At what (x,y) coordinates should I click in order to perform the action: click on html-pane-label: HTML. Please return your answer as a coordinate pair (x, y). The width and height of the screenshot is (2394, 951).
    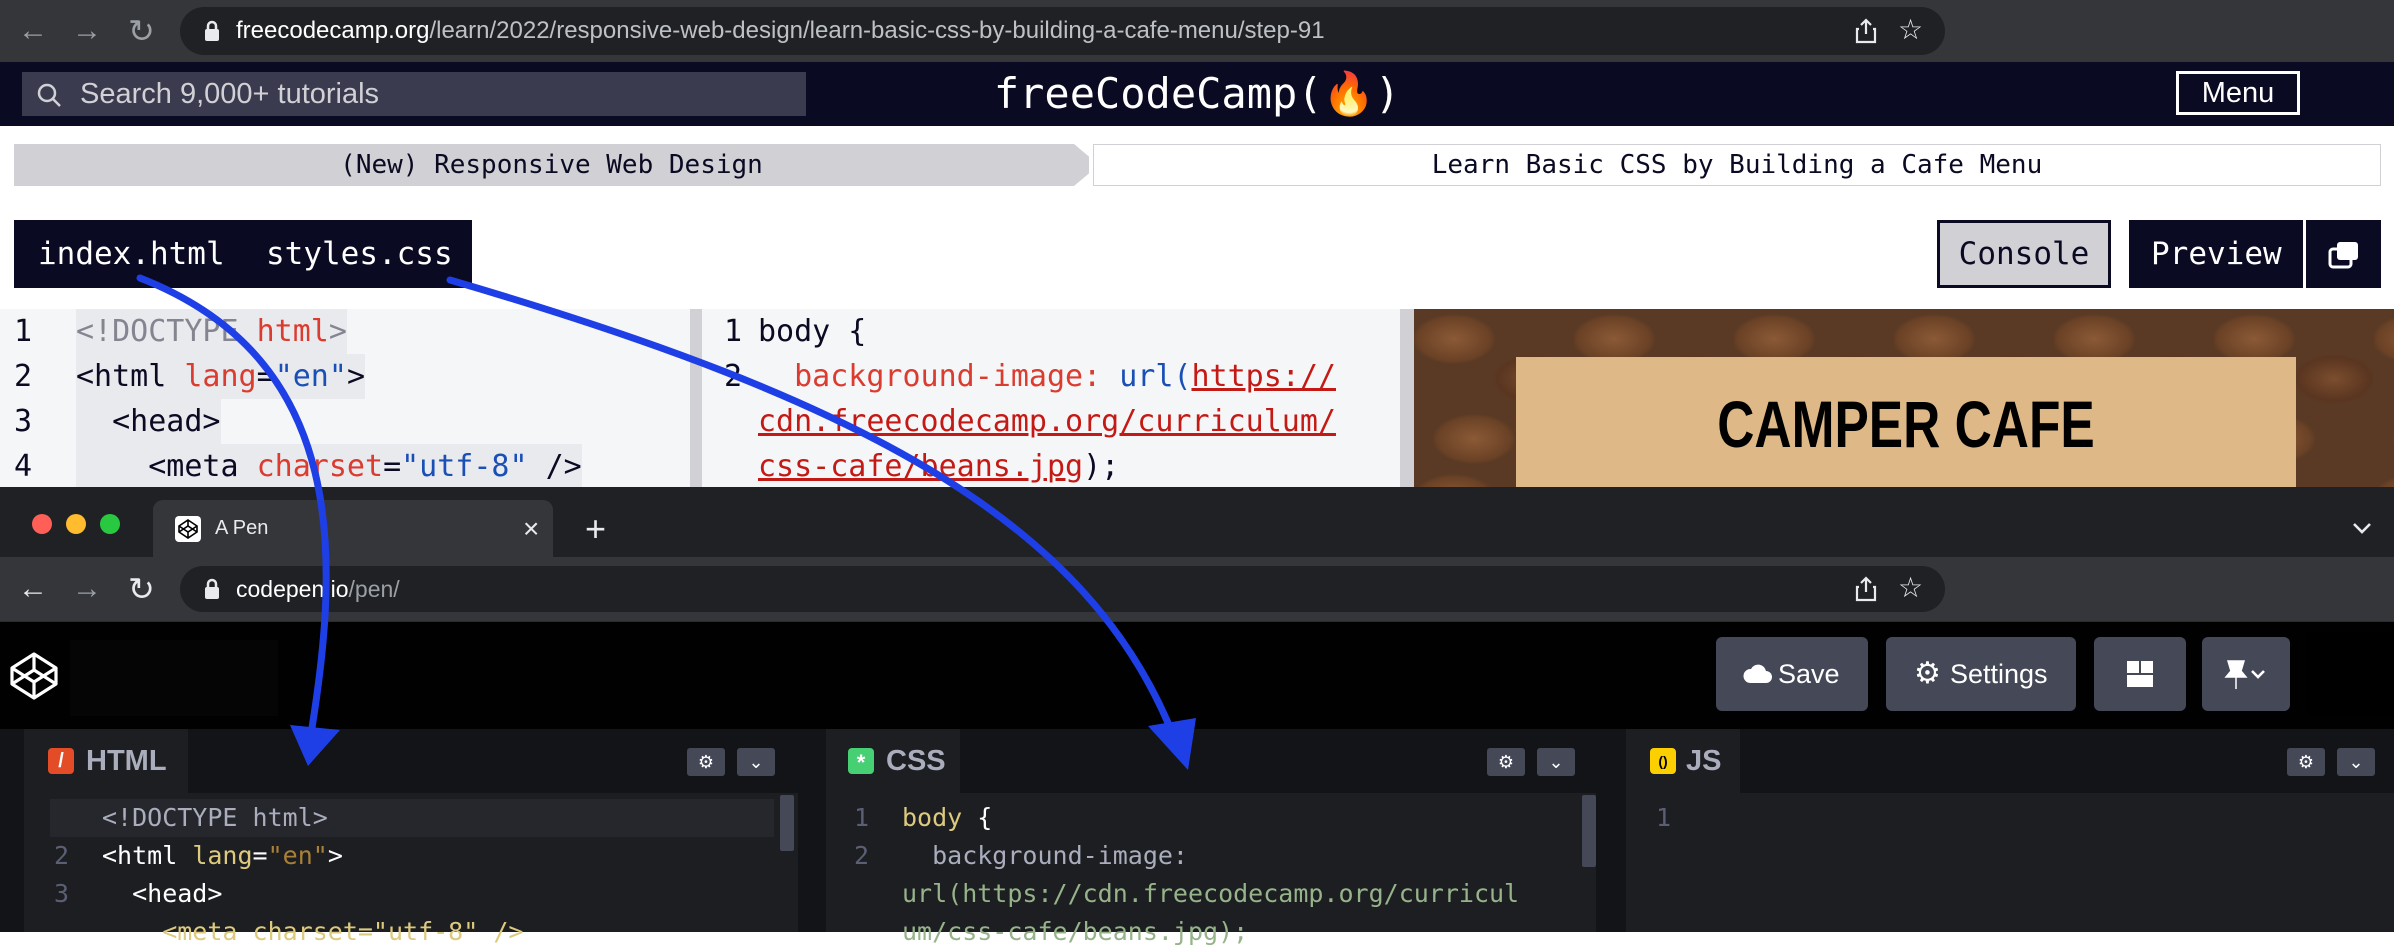
    Looking at the image, I should click on (126, 761).